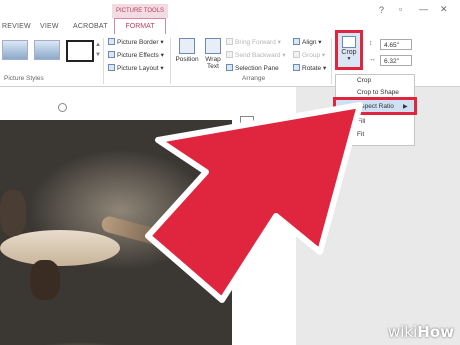 The height and width of the screenshot is (345, 460). Describe the element at coordinates (49, 26) in the screenshot. I see `tab-view: VIEW` at that location.